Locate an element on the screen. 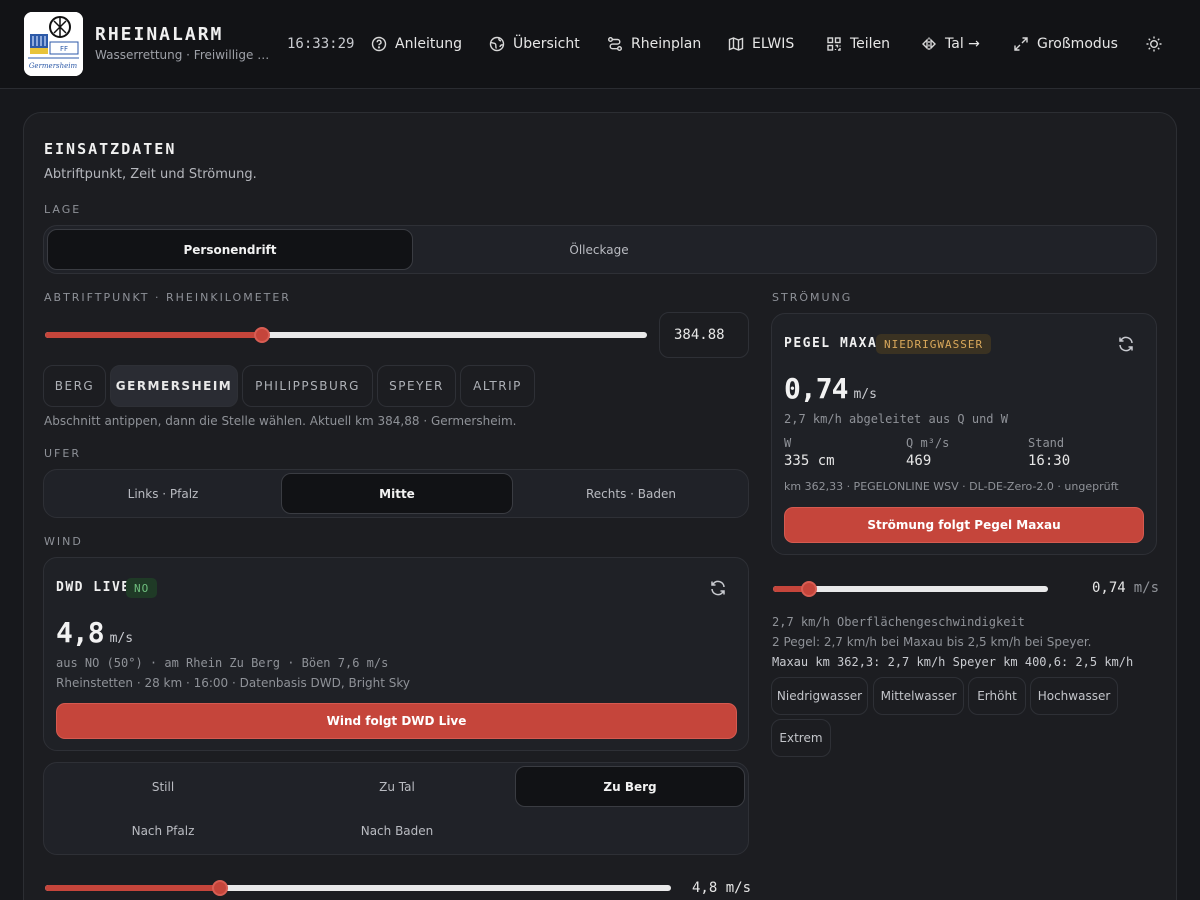 Image resolution: width=1200 pixels, height=900 pixels. stat-stand-value: 16:30 is located at coordinates (1049, 461).